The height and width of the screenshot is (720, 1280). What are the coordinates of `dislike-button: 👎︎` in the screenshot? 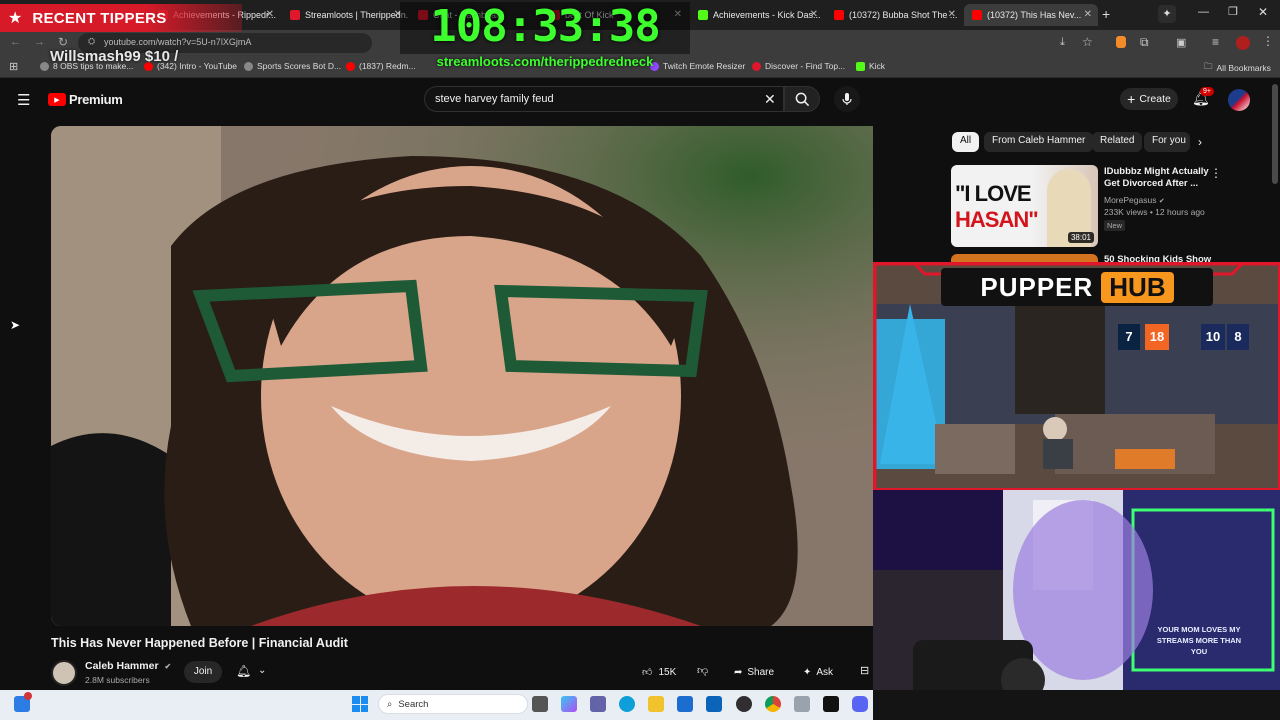 It's located at (702, 670).